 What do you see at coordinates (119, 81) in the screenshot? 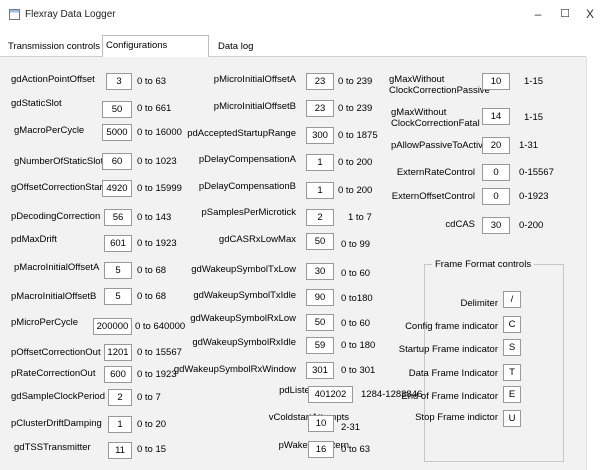
I see `input-gdActionPointOffset: 3` at bounding box center [119, 81].